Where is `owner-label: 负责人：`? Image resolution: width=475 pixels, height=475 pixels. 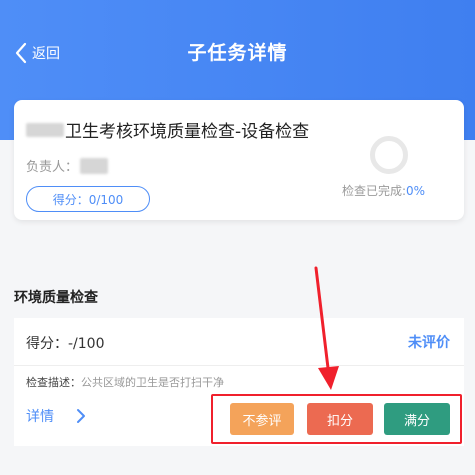
owner-label: 负责人： is located at coordinates (52, 167).